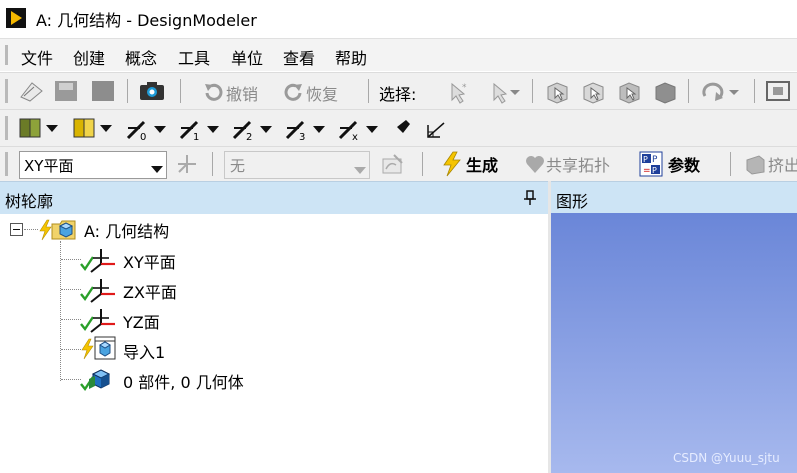  What do you see at coordinates (16, 18) in the screenshot?
I see `app-logo-icon` at bounding box center [16, 18].